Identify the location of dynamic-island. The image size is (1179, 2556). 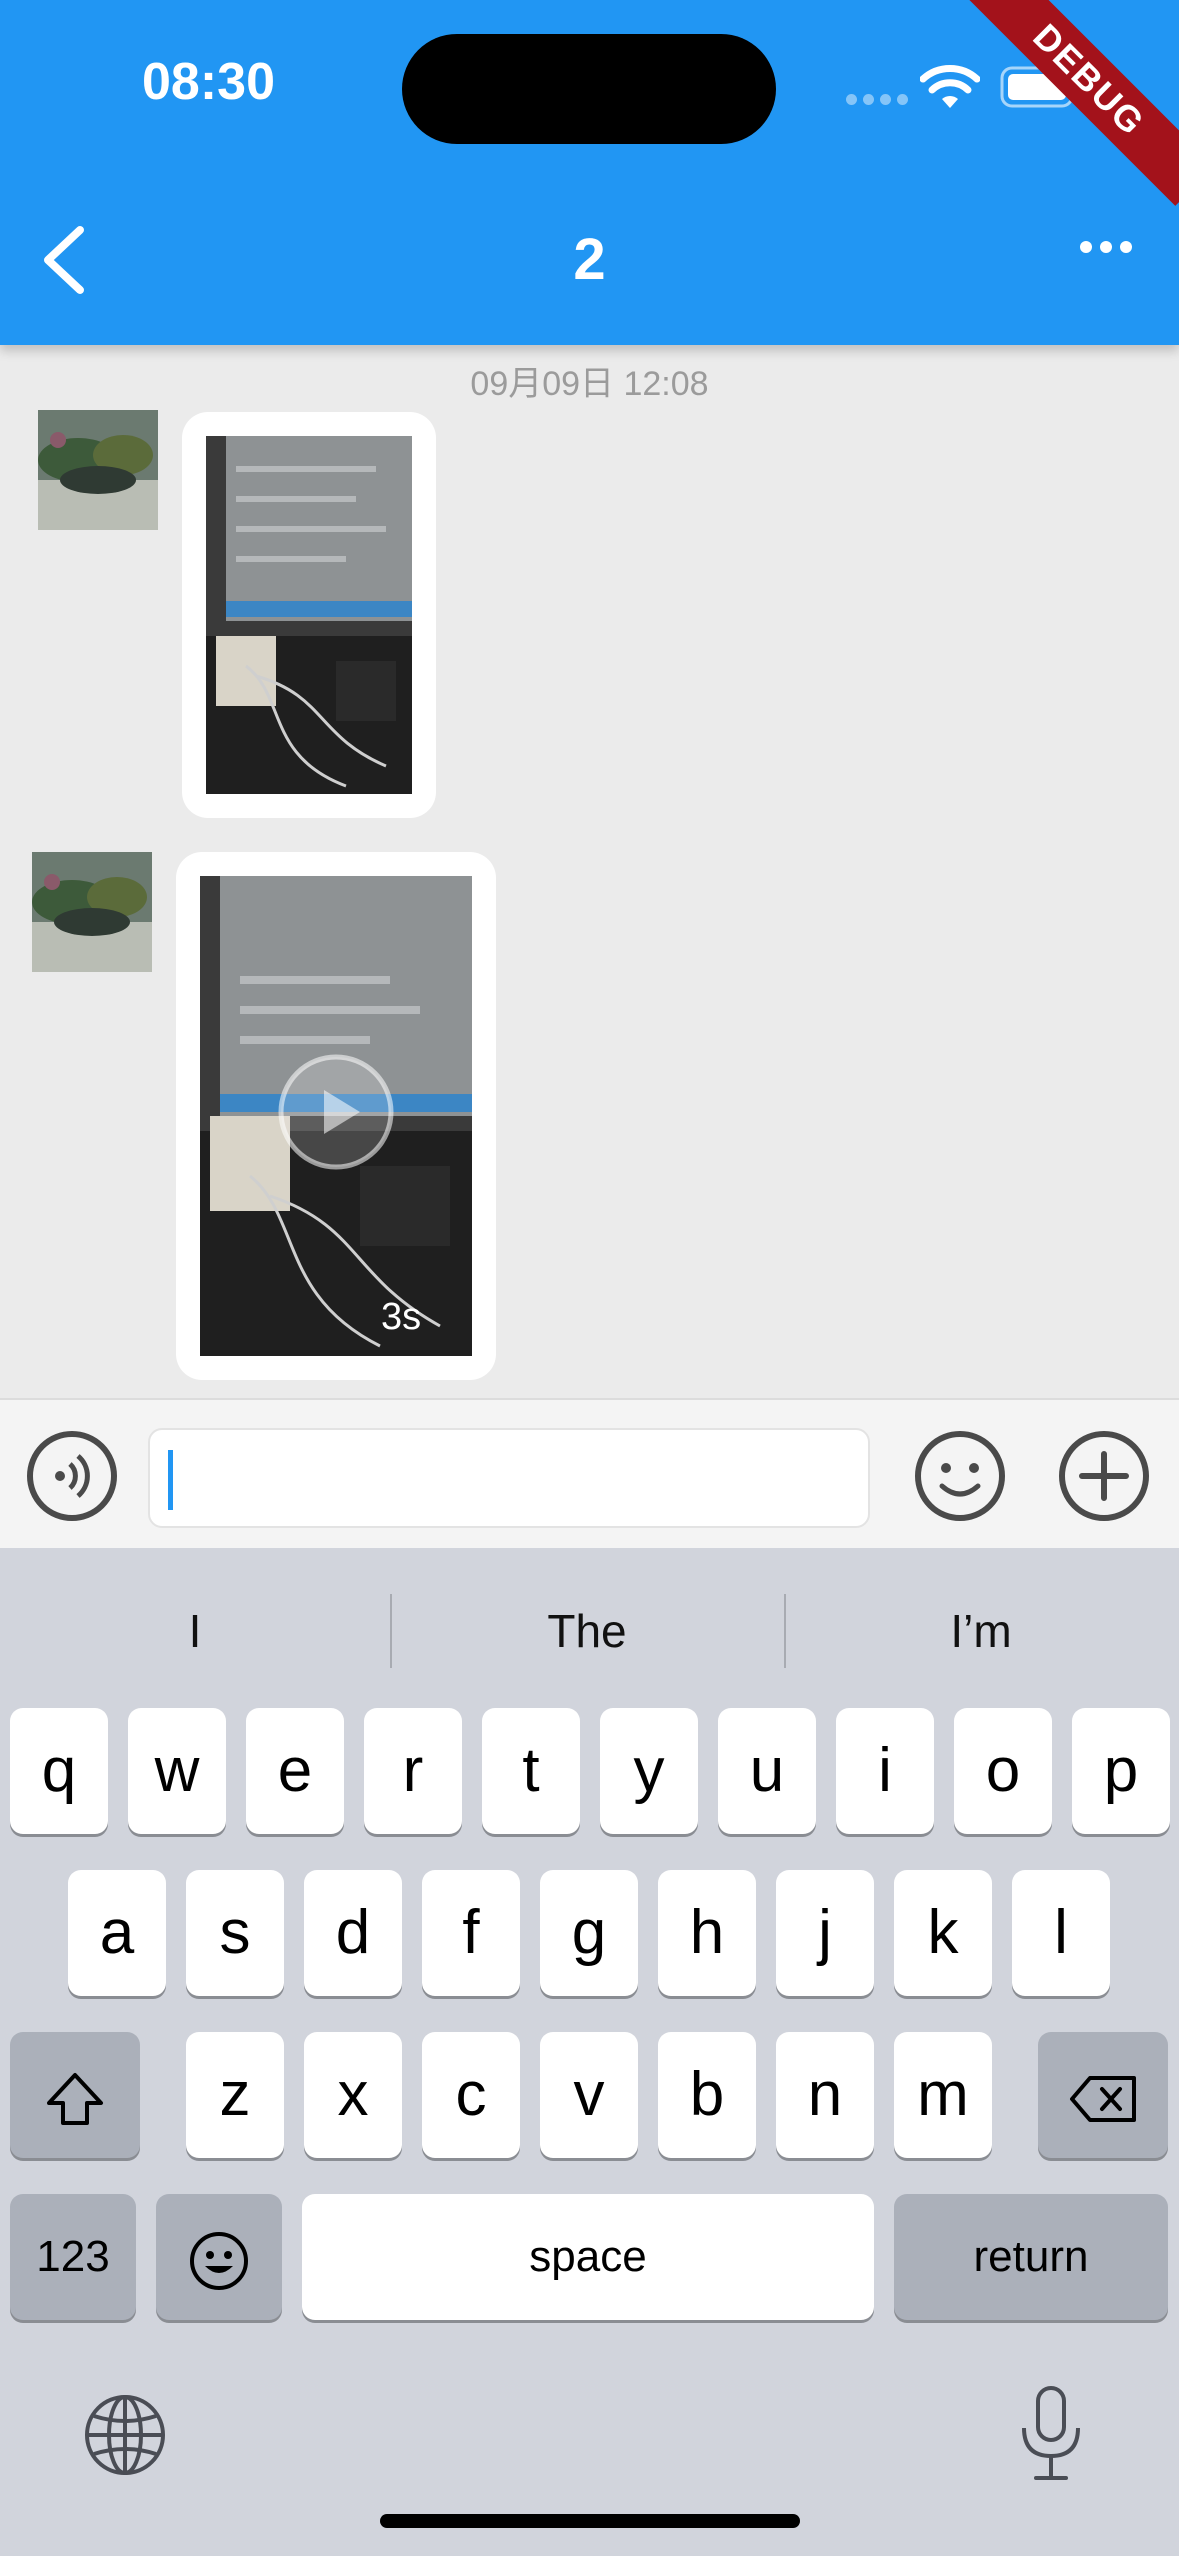
(589, 89).